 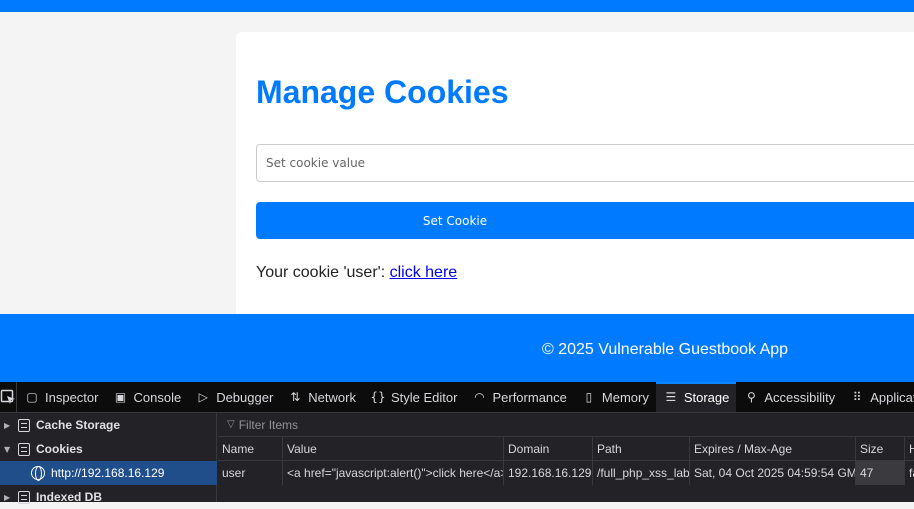 What do you see at coordinates (250, 473) in the screenshot?
I see `cell-name: user` at bounding box center [250, 473].